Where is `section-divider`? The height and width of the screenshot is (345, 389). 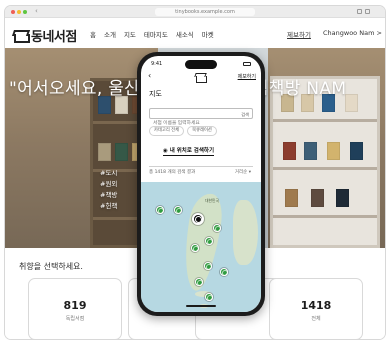 section-divider is located at coordinates (201, 166).